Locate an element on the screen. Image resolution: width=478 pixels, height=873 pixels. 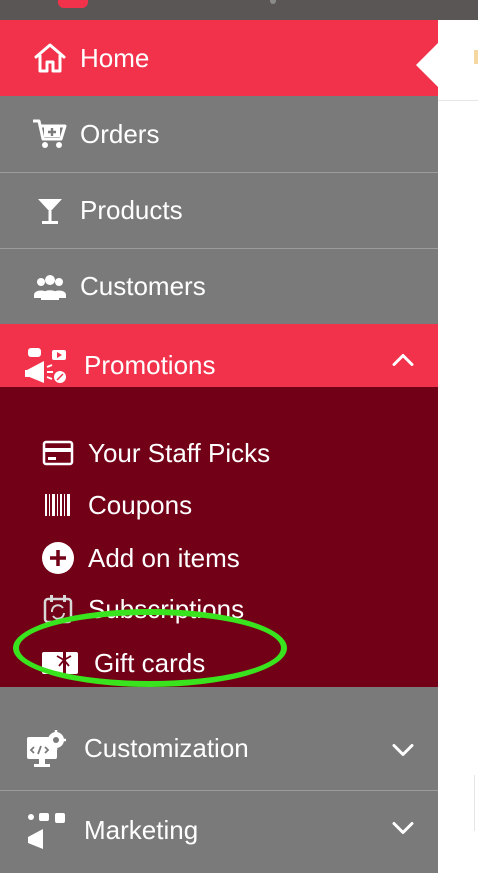
plus-circle-icon is located at coordinates (58, 558).